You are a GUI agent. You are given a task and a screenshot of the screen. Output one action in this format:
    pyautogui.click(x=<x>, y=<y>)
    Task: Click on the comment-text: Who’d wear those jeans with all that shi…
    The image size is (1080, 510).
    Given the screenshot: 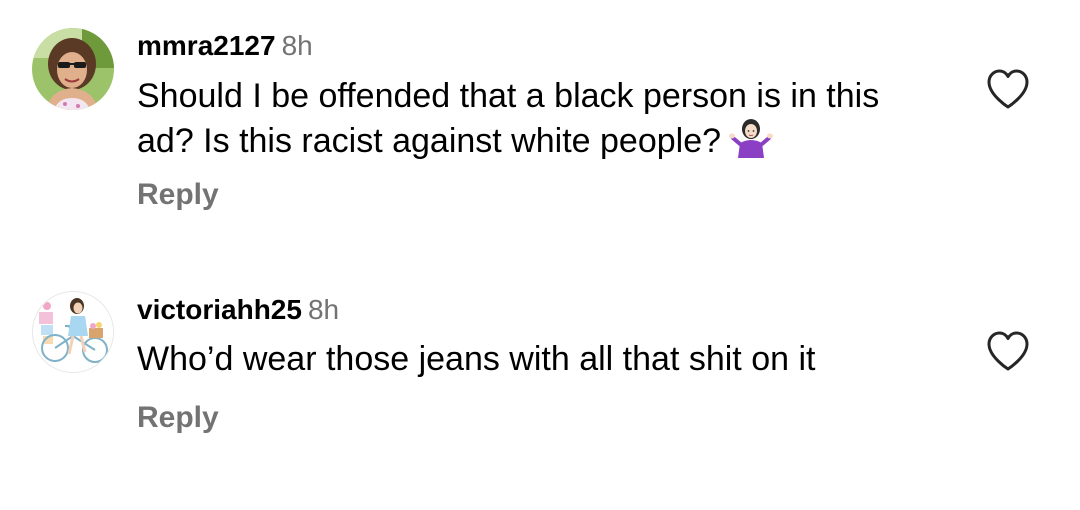 What is the action you would take?
    pyautogui.click(x=532, y=359)
    